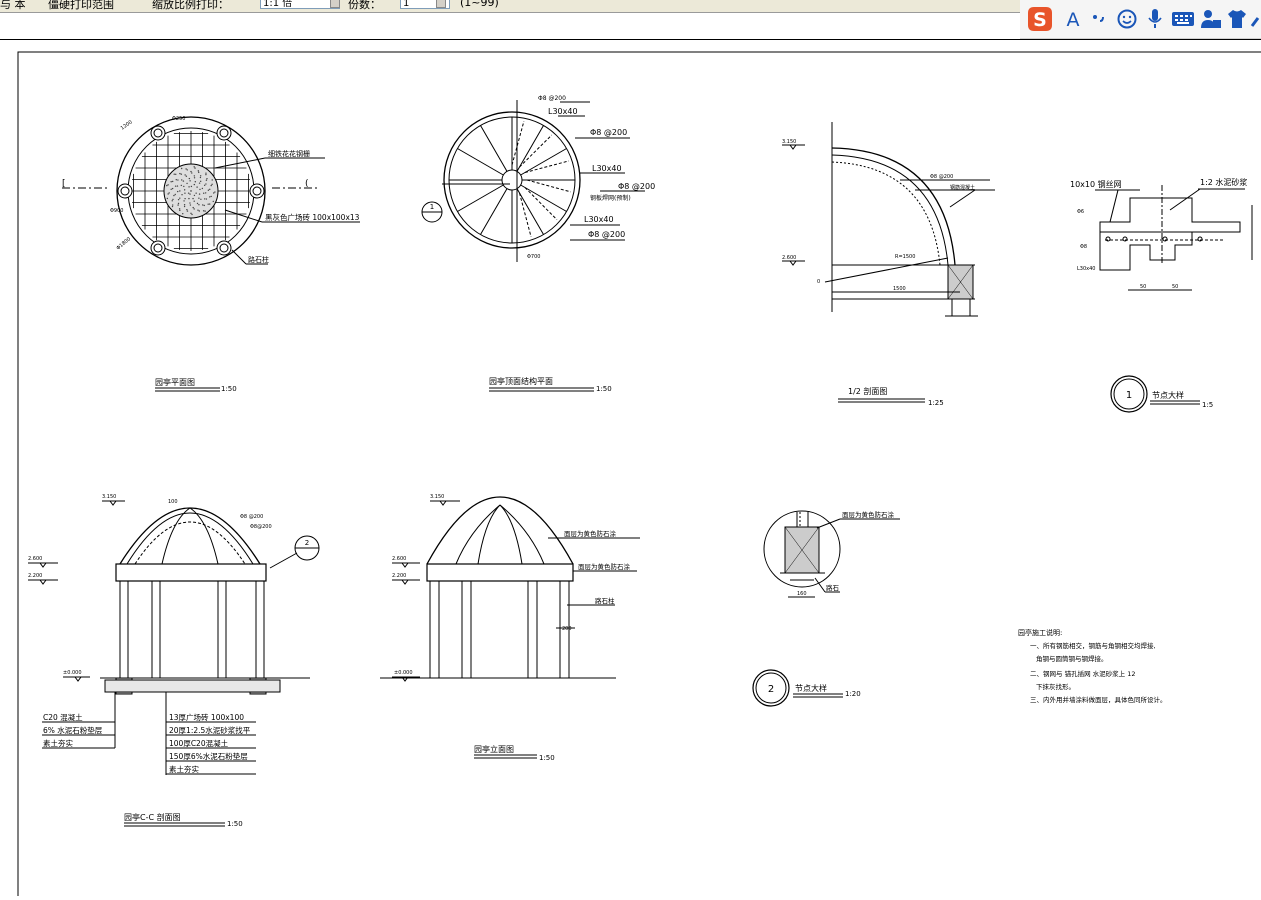 This screenshot has height=900, width=1261. I want to click on scale-dropdown-arrow-icon, so click(335, 4).